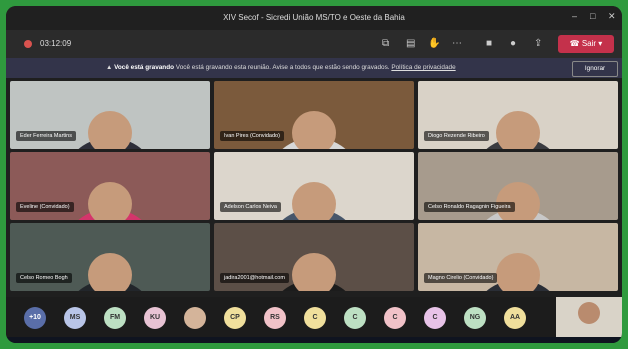 This screenshot has width=628, height=349. Describe the element at coordinates (110, 67) in the screenshot. I see `warning-icon: ▲` at that location.